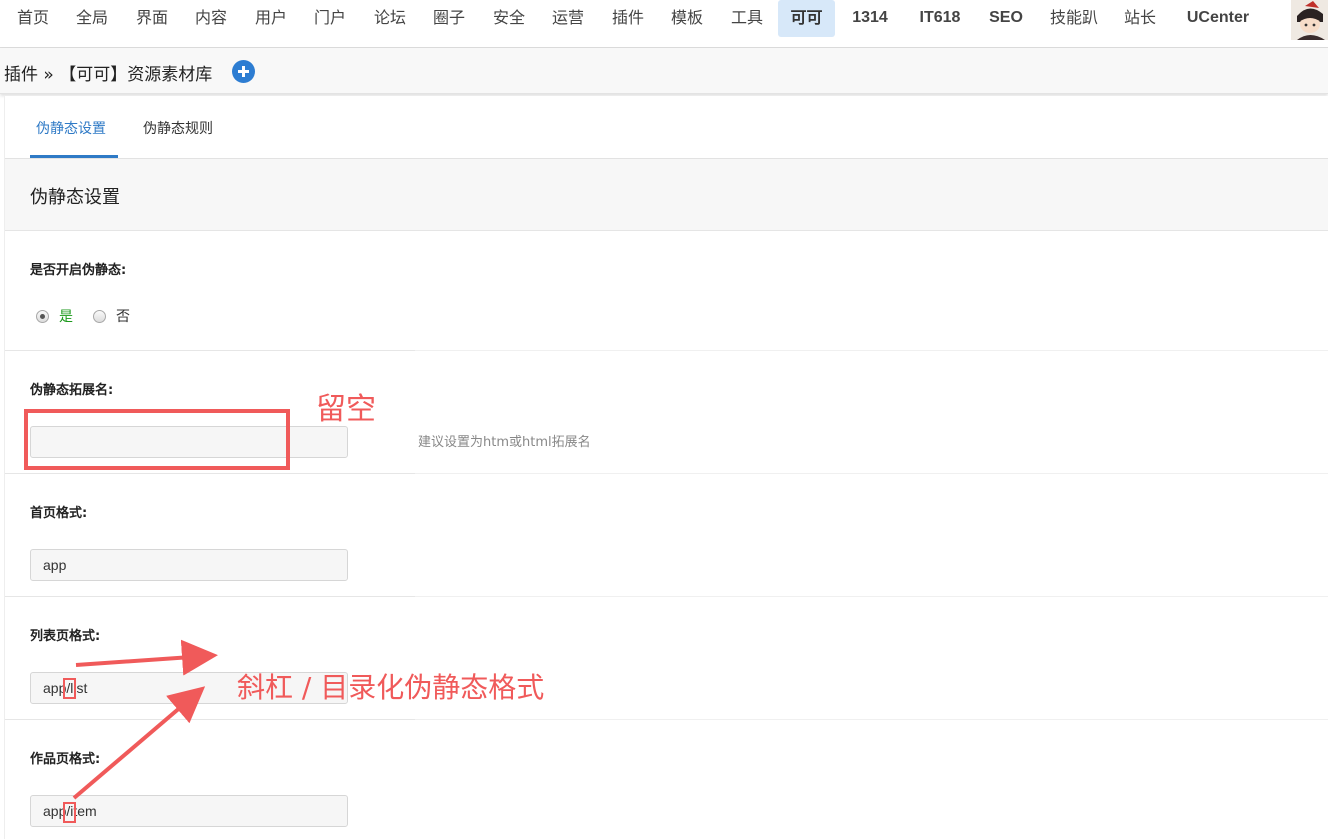 This screenshot has height=839, width=1328. Describe the element at coordinates (72, 390) in the screenshot. I see `extension-label: 伪静态拓展名:` at that location.